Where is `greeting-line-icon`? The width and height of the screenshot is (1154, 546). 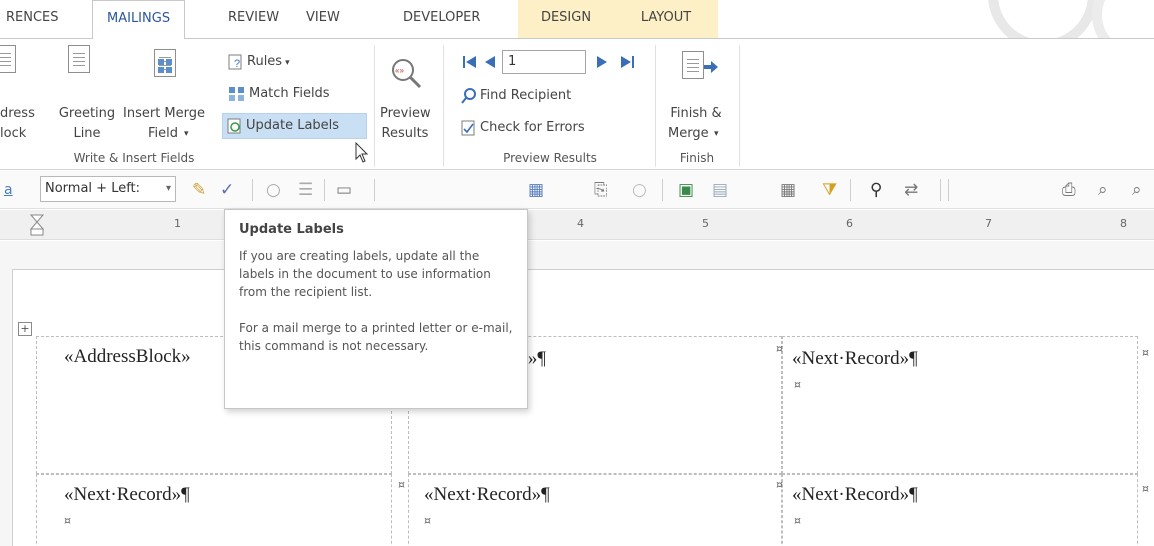 greeting-line-icon is located at coordinates (79, 59).